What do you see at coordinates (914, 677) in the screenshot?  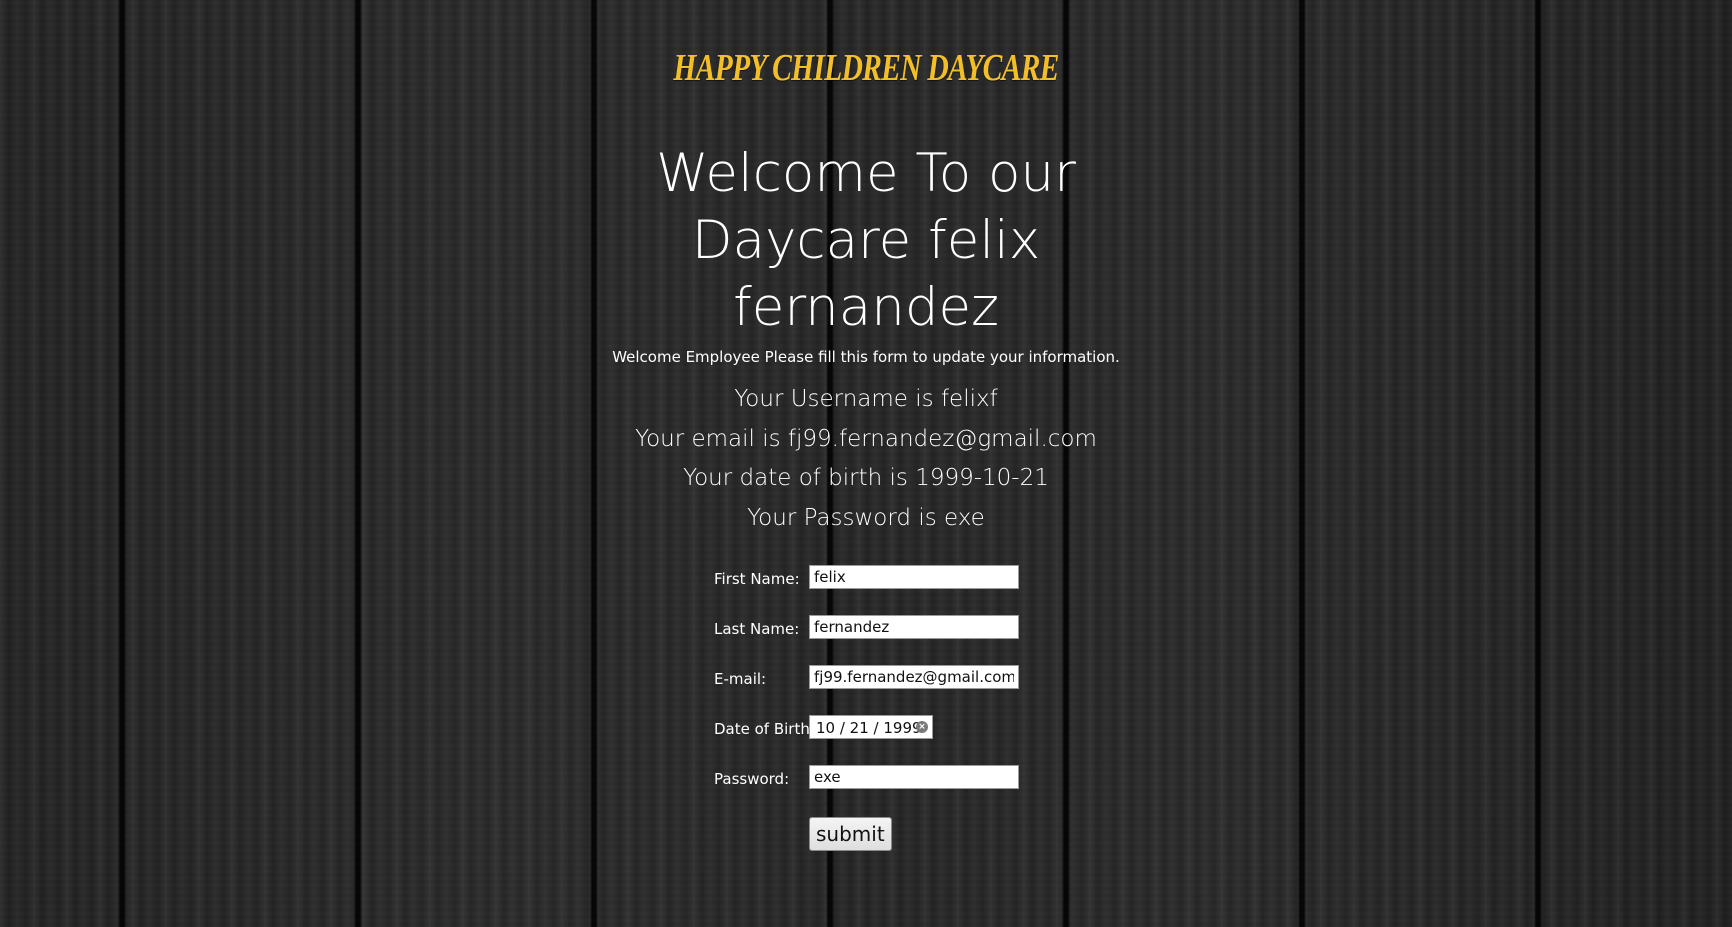 I see `email-input` at bounding box center [914, 677].